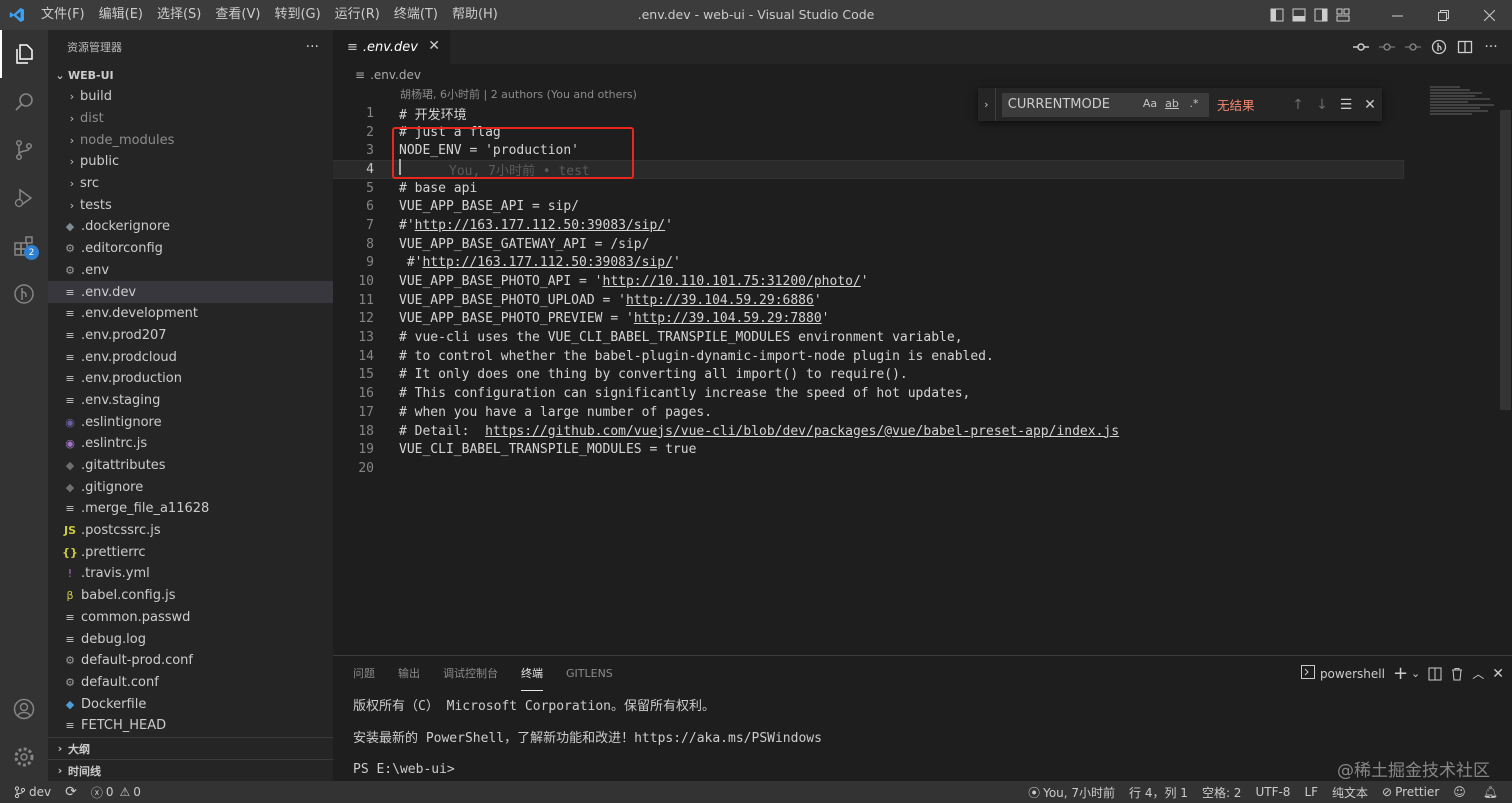 The height and width of the screenshot is (803, 1512). Describe the element at coordinates (1397, 15) in the screenshot. I see `minimize-icon` at that location.